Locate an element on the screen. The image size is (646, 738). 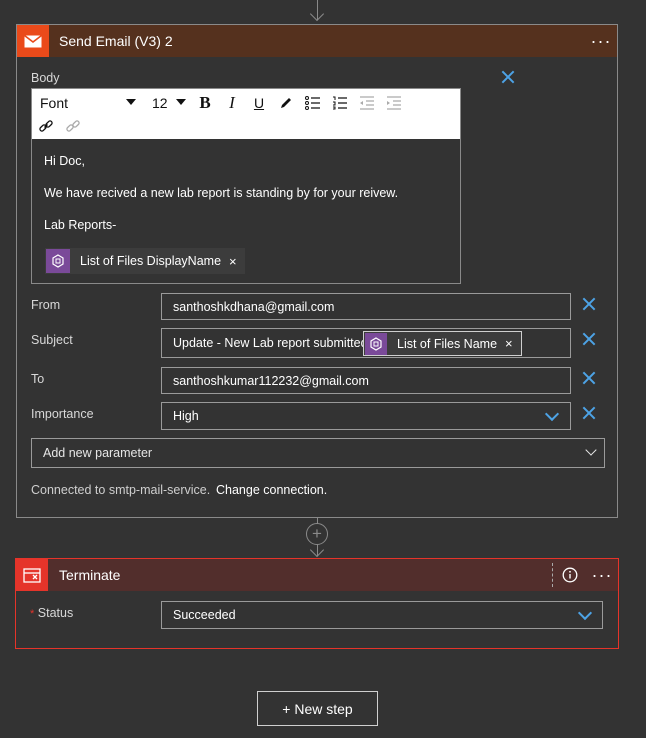
body-token-label: List of Files DisplayName is located at coordinates (151, 261).